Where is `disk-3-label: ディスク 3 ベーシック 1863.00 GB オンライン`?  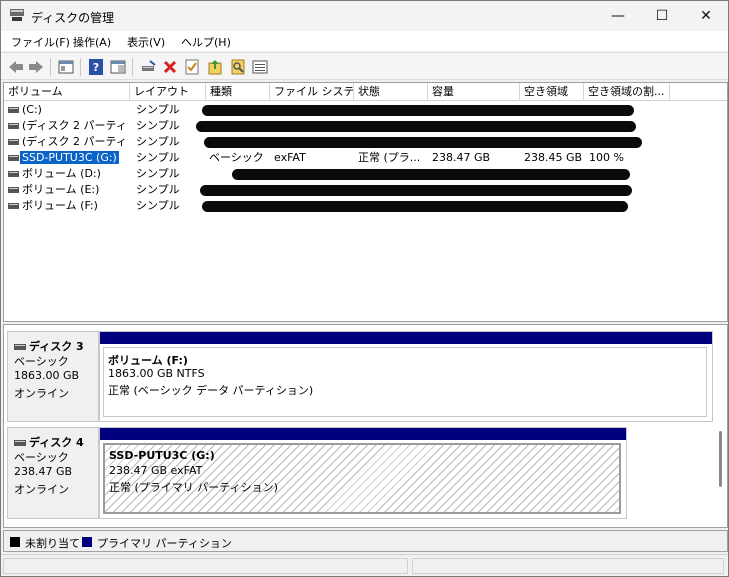
disk-3-label: ディスク 3 ベーシック 1863.00 GB オンライン is located at coordinates (53, 376).